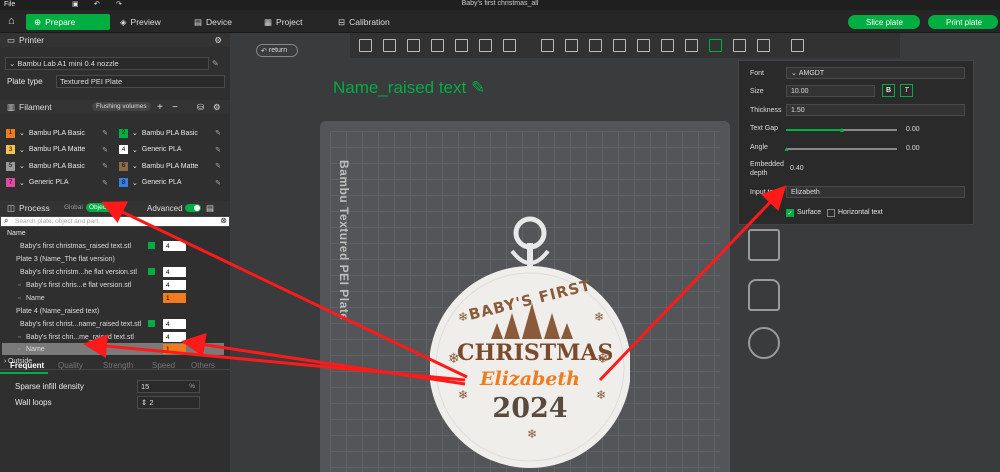 The width and height of the screenshot is (1000, 472). Describe the element at coordinates (797, 45) in the screenshot. I see `view-icon` at that location.